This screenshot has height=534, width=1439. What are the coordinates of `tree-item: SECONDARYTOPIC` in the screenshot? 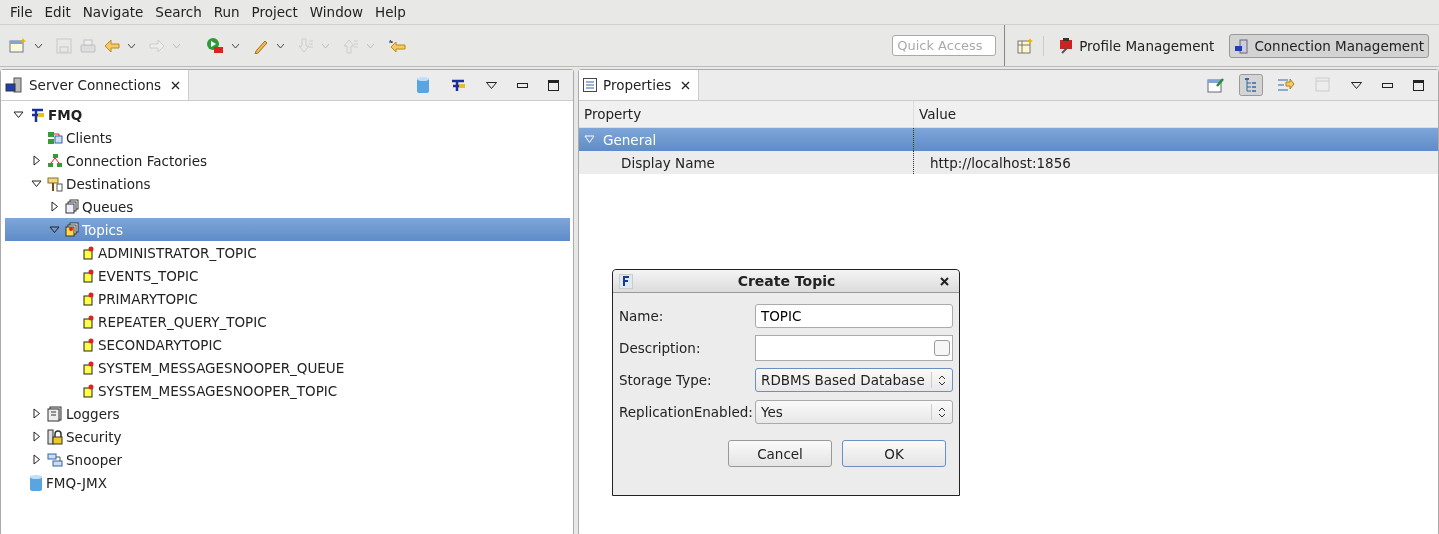 It's located at (287, 344).